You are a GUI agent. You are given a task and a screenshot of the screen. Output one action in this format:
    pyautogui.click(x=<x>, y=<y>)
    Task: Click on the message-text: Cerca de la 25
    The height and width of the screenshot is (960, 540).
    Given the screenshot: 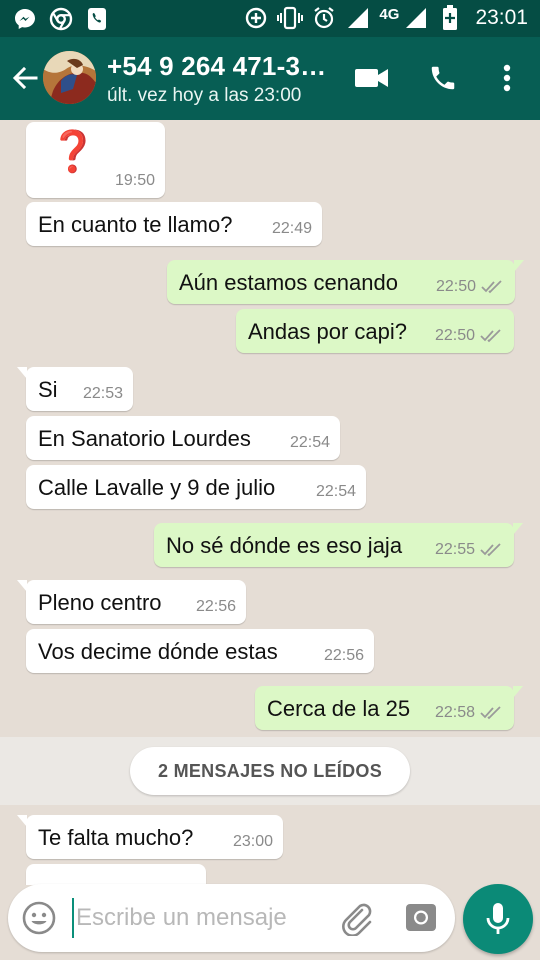 What is the action you would take?
    pyautogui.click(x=339, y=708)
    